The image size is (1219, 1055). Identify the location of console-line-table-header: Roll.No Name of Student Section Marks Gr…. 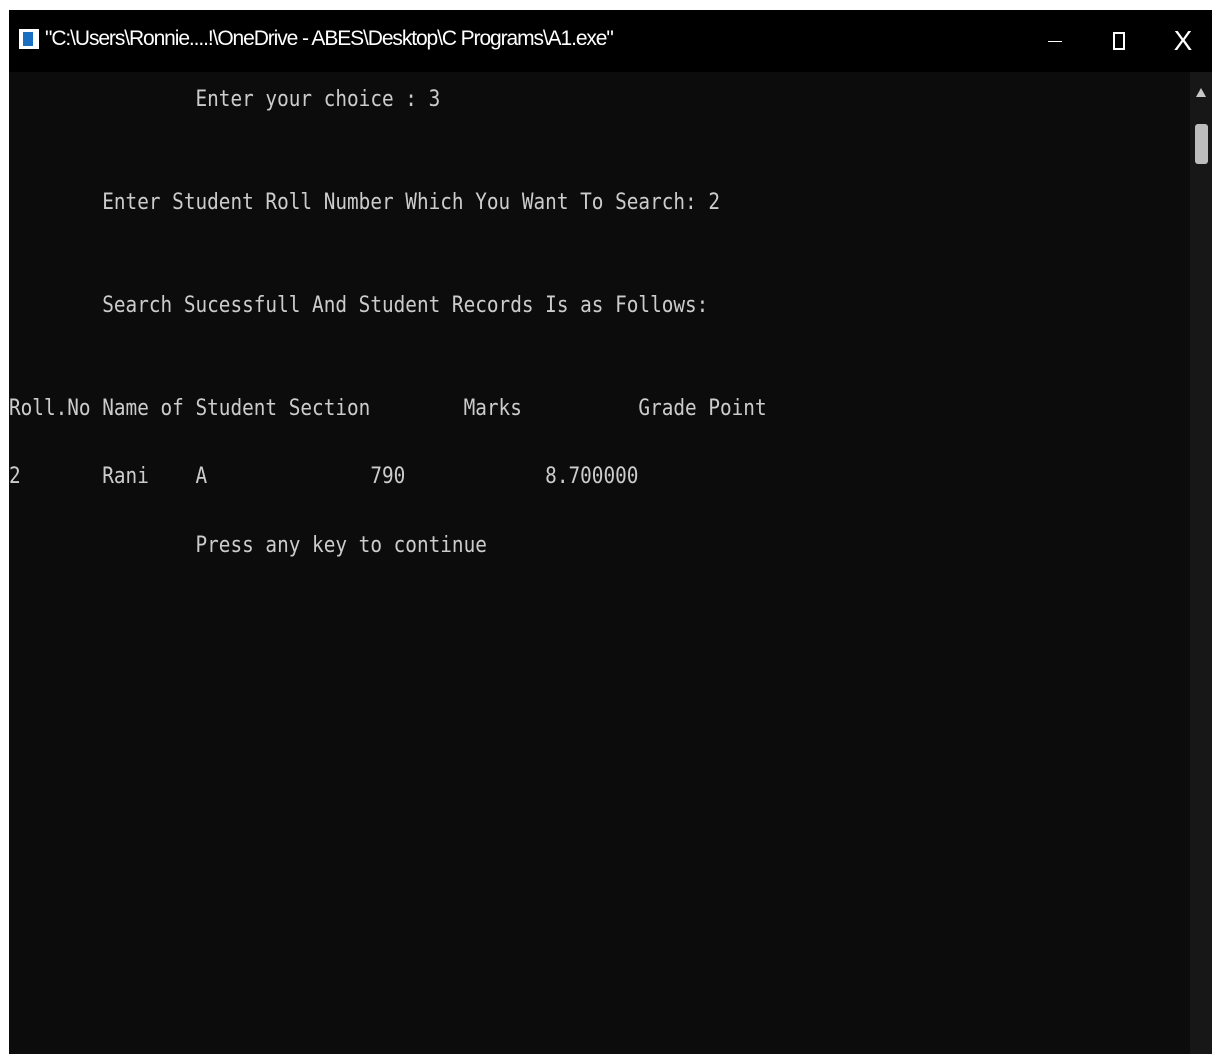
(388, 408).